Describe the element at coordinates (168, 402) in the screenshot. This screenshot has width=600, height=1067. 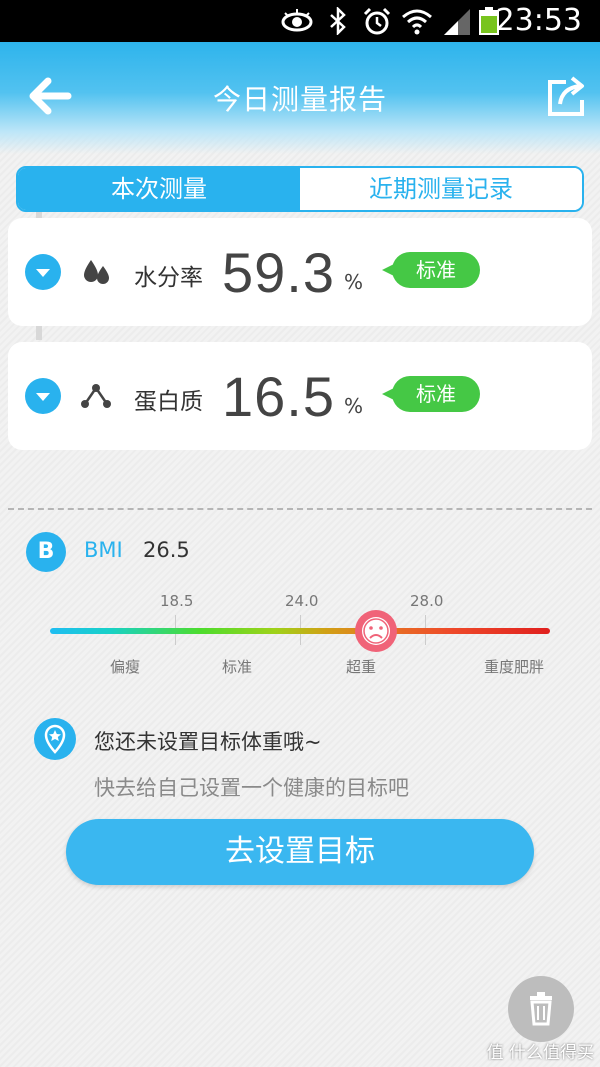
I see `metric-label: 蛋白质` at that location.